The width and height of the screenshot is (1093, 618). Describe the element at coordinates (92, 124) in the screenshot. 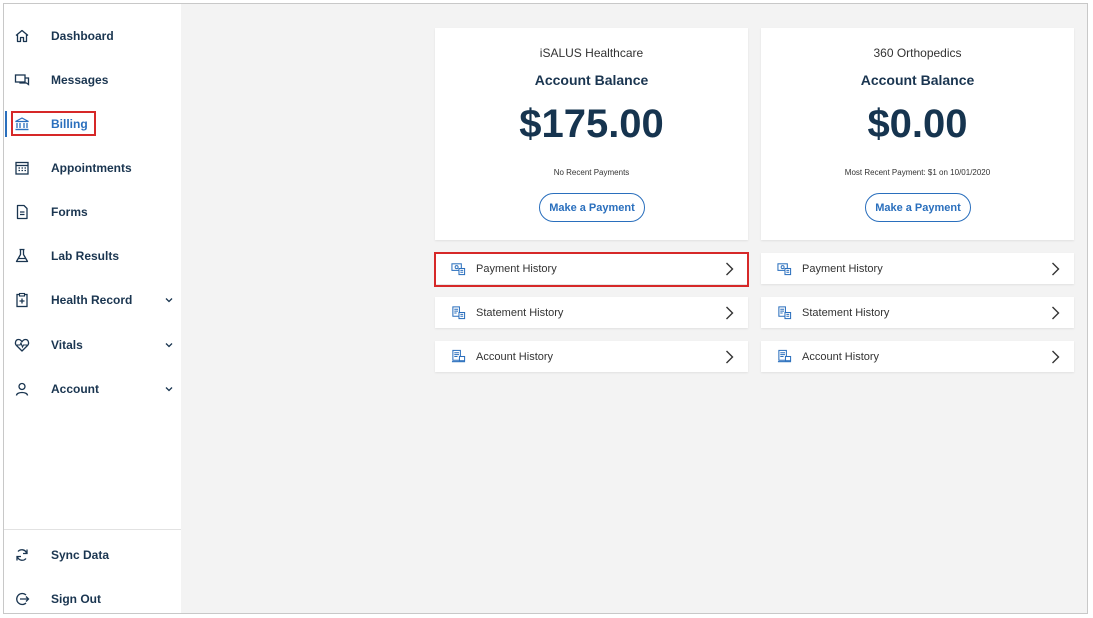

I see `sidebar-item-billing: Billing` at that location.